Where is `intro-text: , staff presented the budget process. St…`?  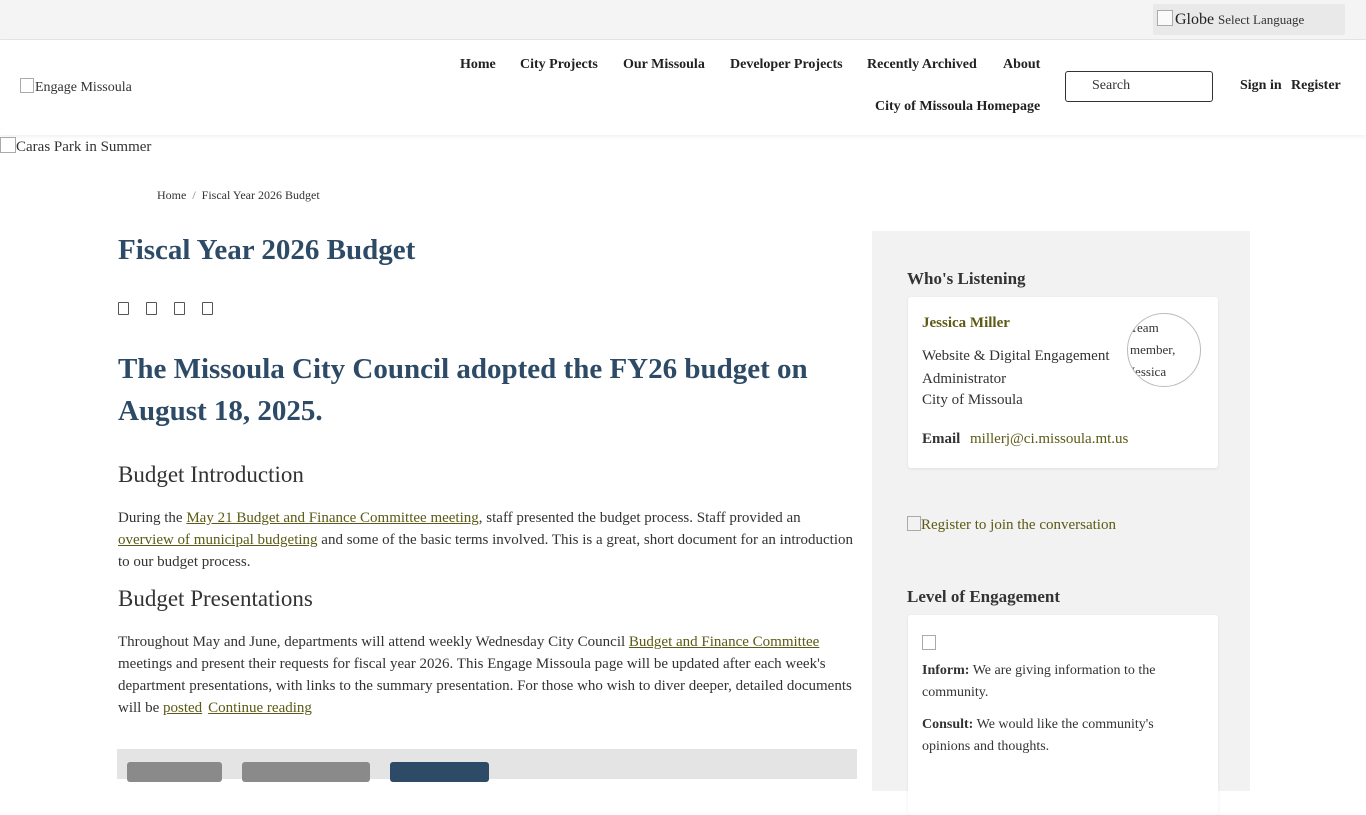
intro-text: , staff presented the budget process. St… is located at coordinates (639, 518).